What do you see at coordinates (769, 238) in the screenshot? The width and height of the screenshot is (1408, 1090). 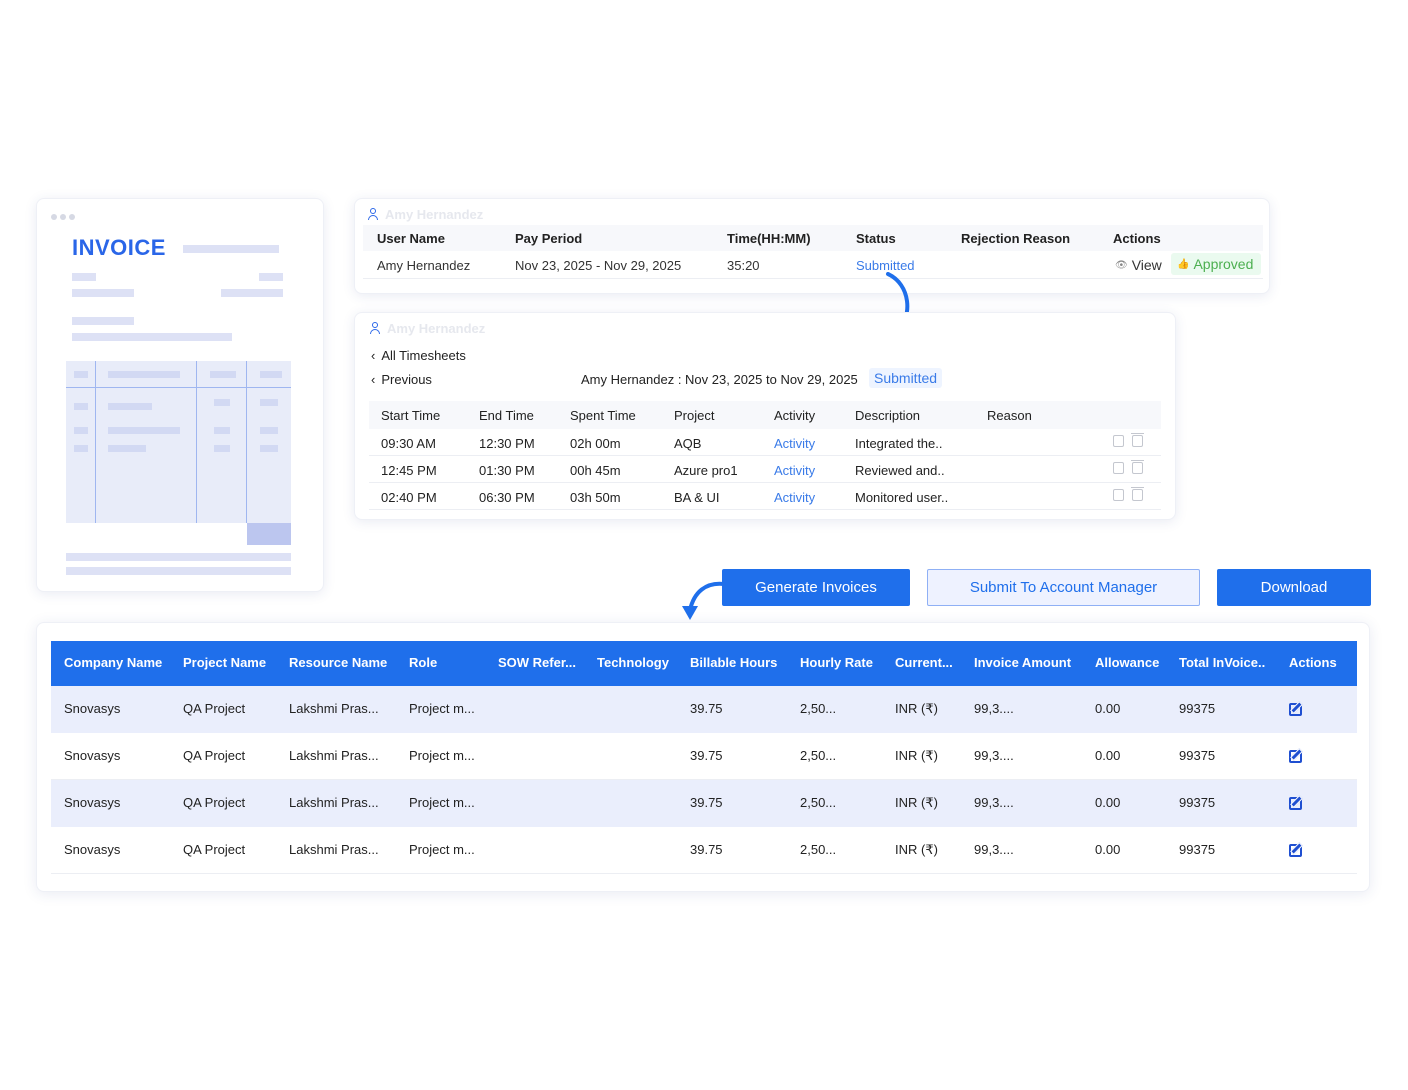 I see `column-header: Time(HH:MM)` at bounding box center [769, 238].